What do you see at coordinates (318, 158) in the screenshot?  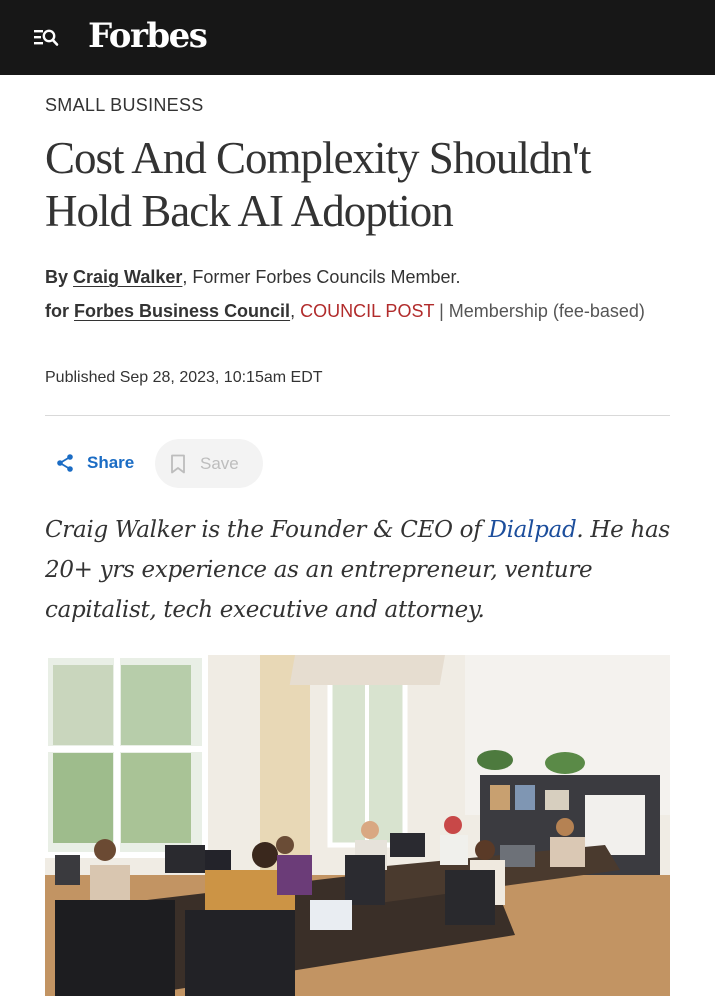 I see `headline-line-1: Cost And Complexity Shouldn't` at bounding box center [318, 158].